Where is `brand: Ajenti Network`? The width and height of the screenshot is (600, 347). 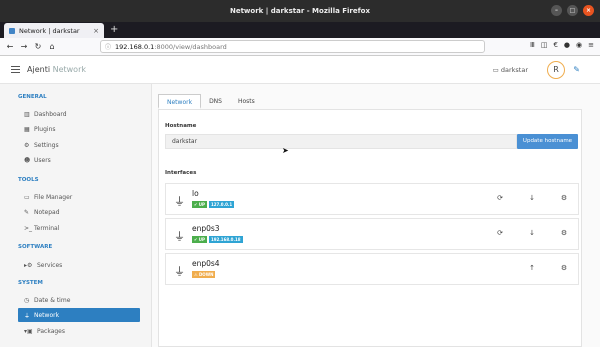 brand: Ajenti Network is located at coordinates (56, 69).